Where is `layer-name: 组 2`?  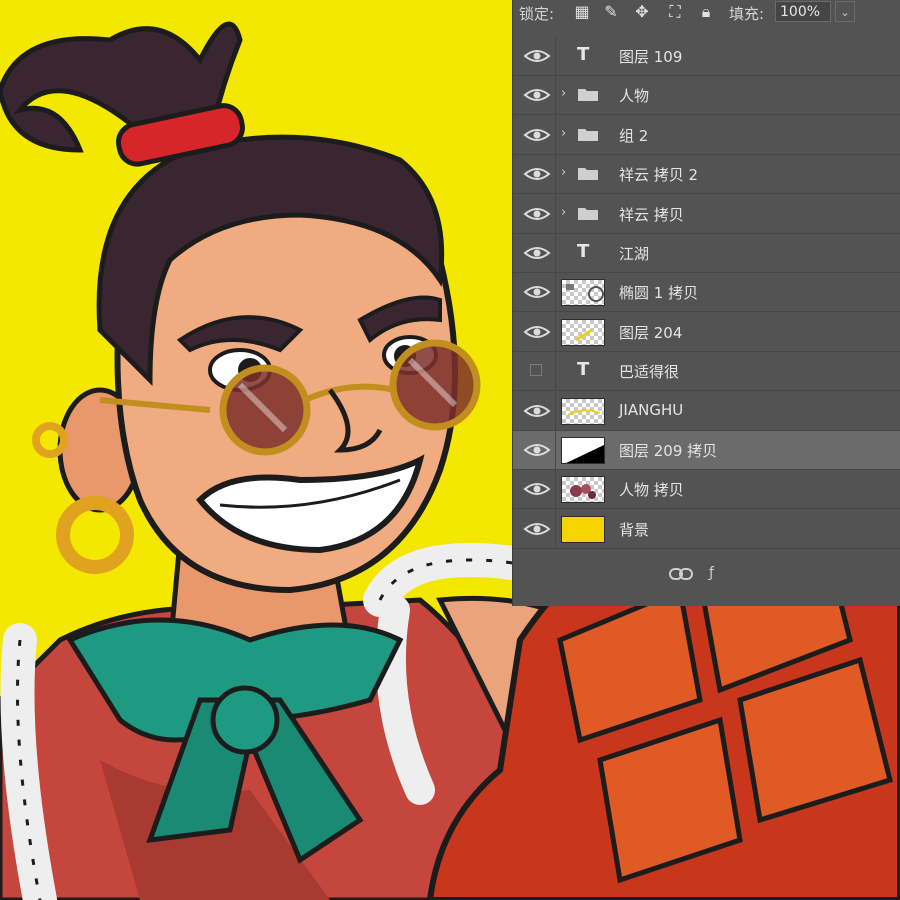
layer-name: 组 2 is located at coordinates (634, 135).